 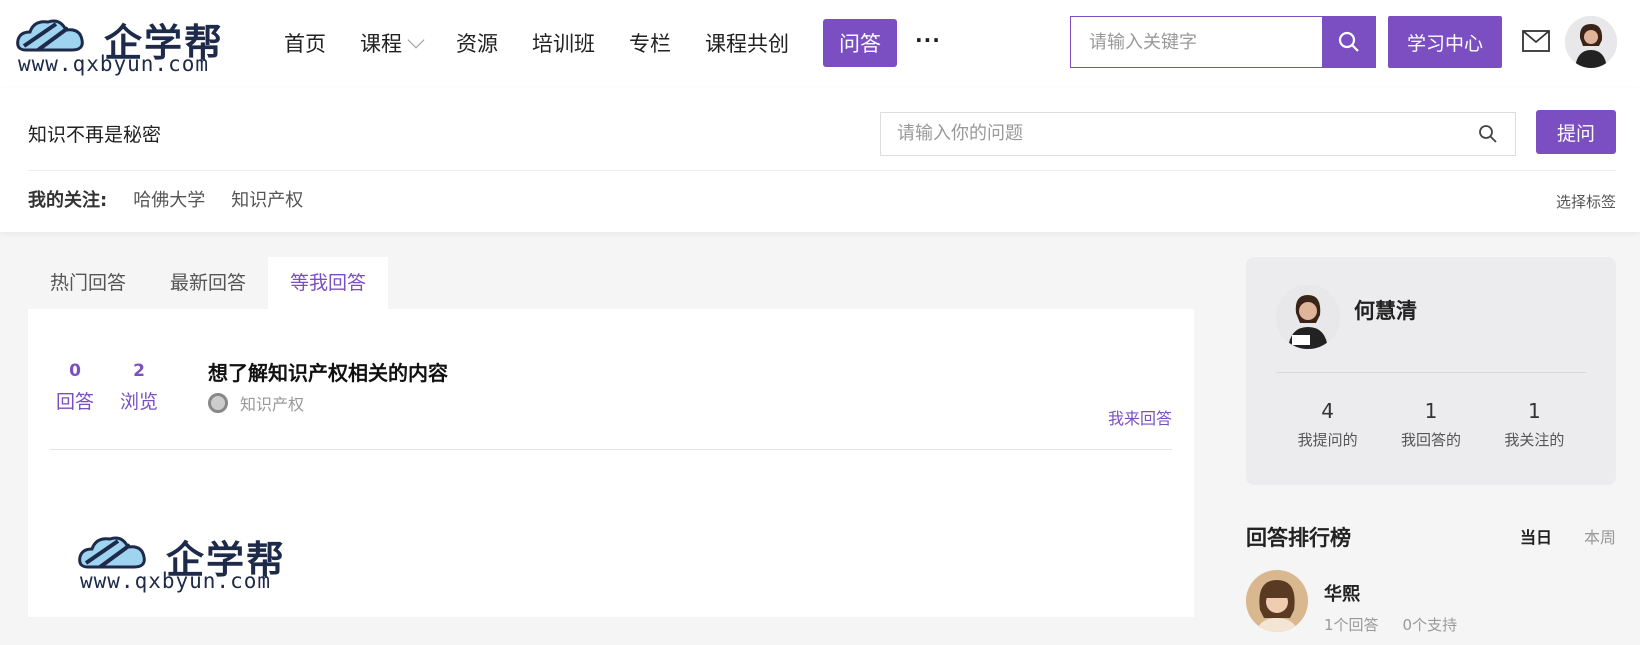 What do you see at coordinates (1576, 132) in the screenshot?
I see `ask-question-button: 提问` at bounding box center [1576, 132].